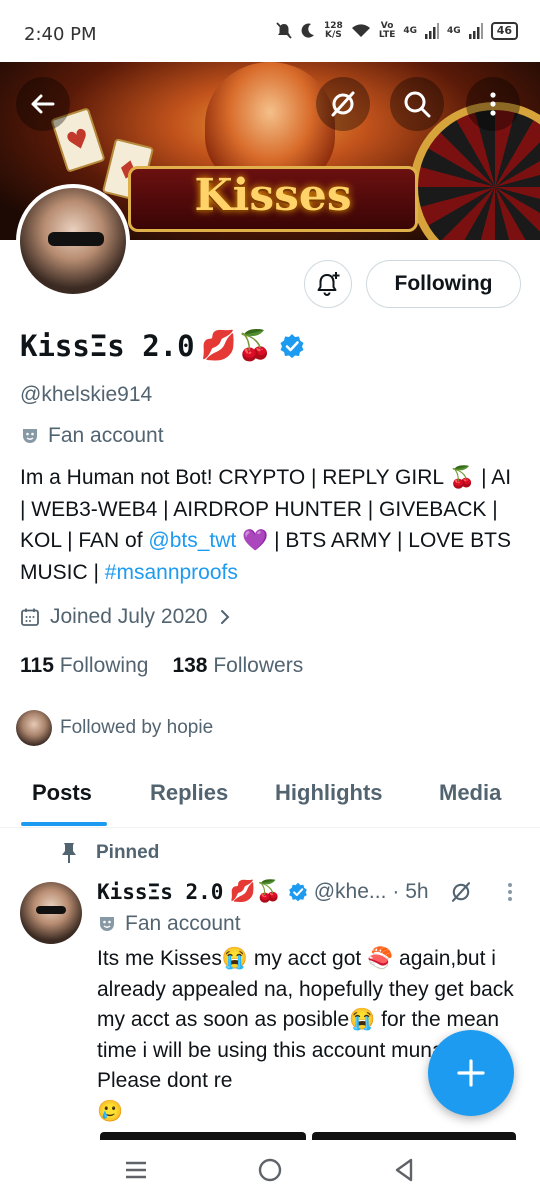 The image size is (540, 1200). Describe the element at coordinates (397, 31) in the screenshot. I see `status-icons: 128 K/S Vo LTE 4G 4G 46` at that location.